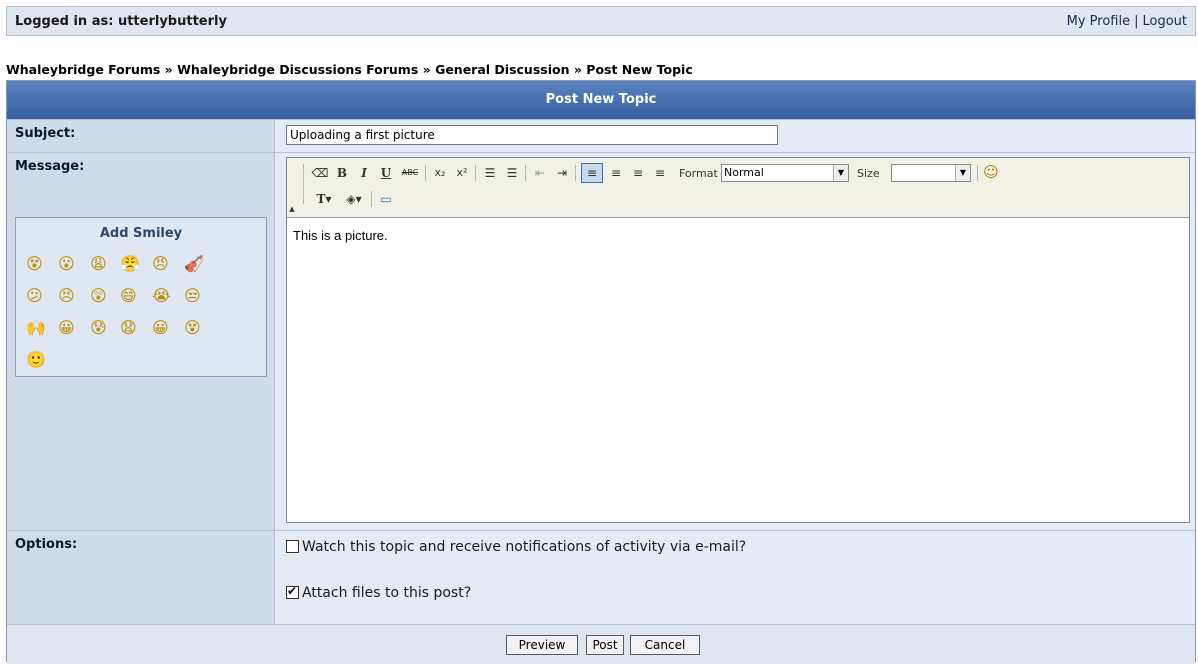  I want to click on smiley-icon: ☺, so click(991, 172).